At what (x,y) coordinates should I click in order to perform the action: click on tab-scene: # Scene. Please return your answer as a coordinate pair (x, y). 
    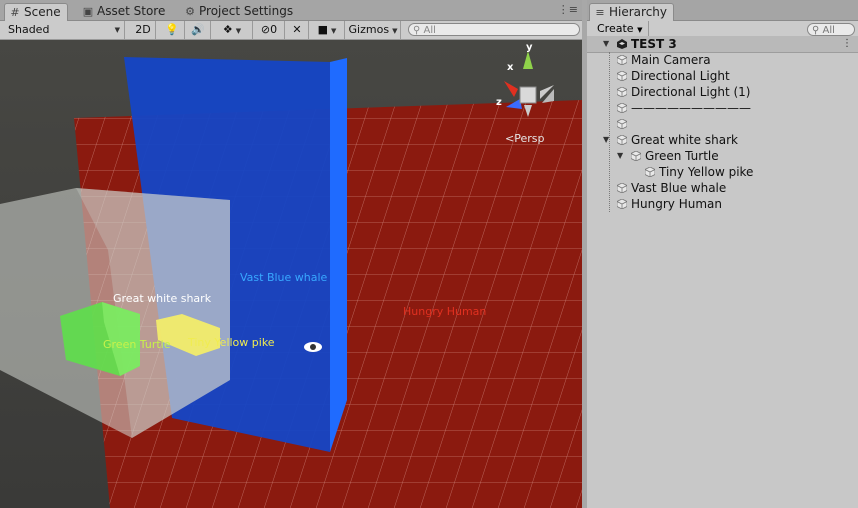
    Looking at the image, I should click on (36, 12).